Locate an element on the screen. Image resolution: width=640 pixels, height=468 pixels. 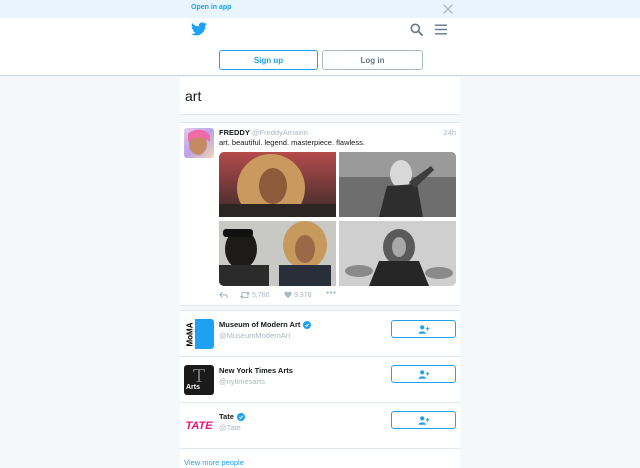
list-item: T Arts New York Times Arts @nytimesarts is located at coordinates (320, 380).